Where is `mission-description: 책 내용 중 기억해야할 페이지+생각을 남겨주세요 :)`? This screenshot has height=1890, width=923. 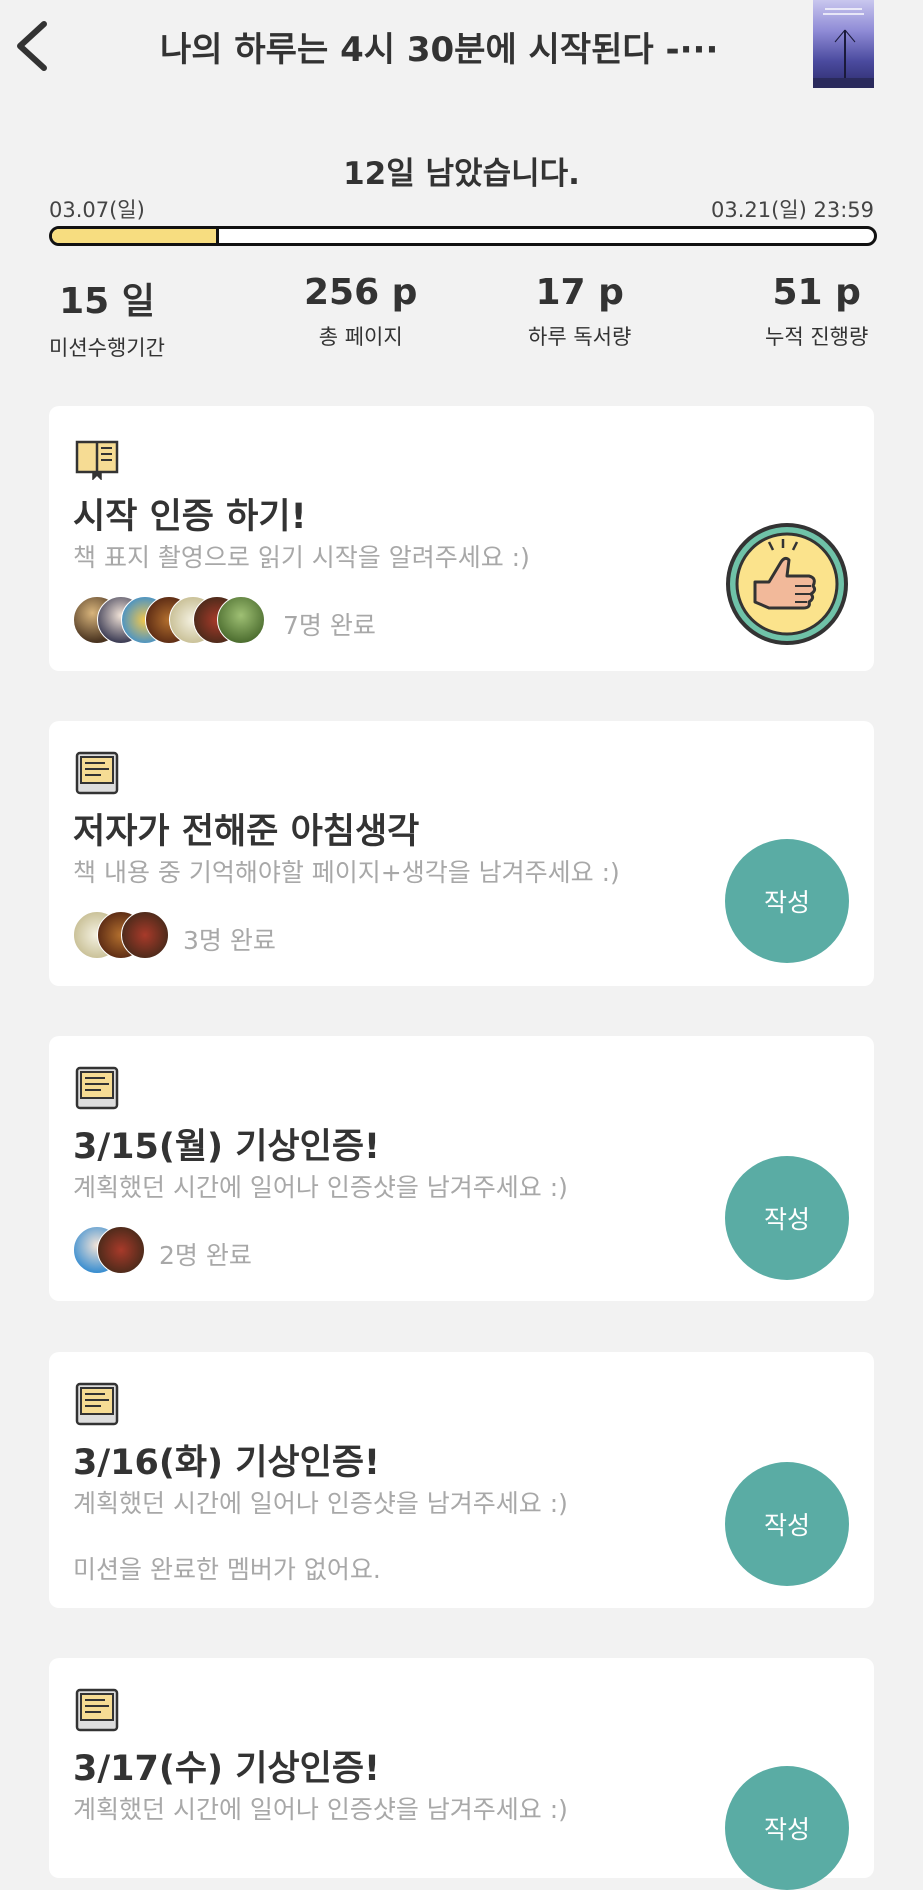 mission-description: 책 내용 중 기억해야할 페이지+생각을 남겨주세요 :) is located at coordinates (346, 872).